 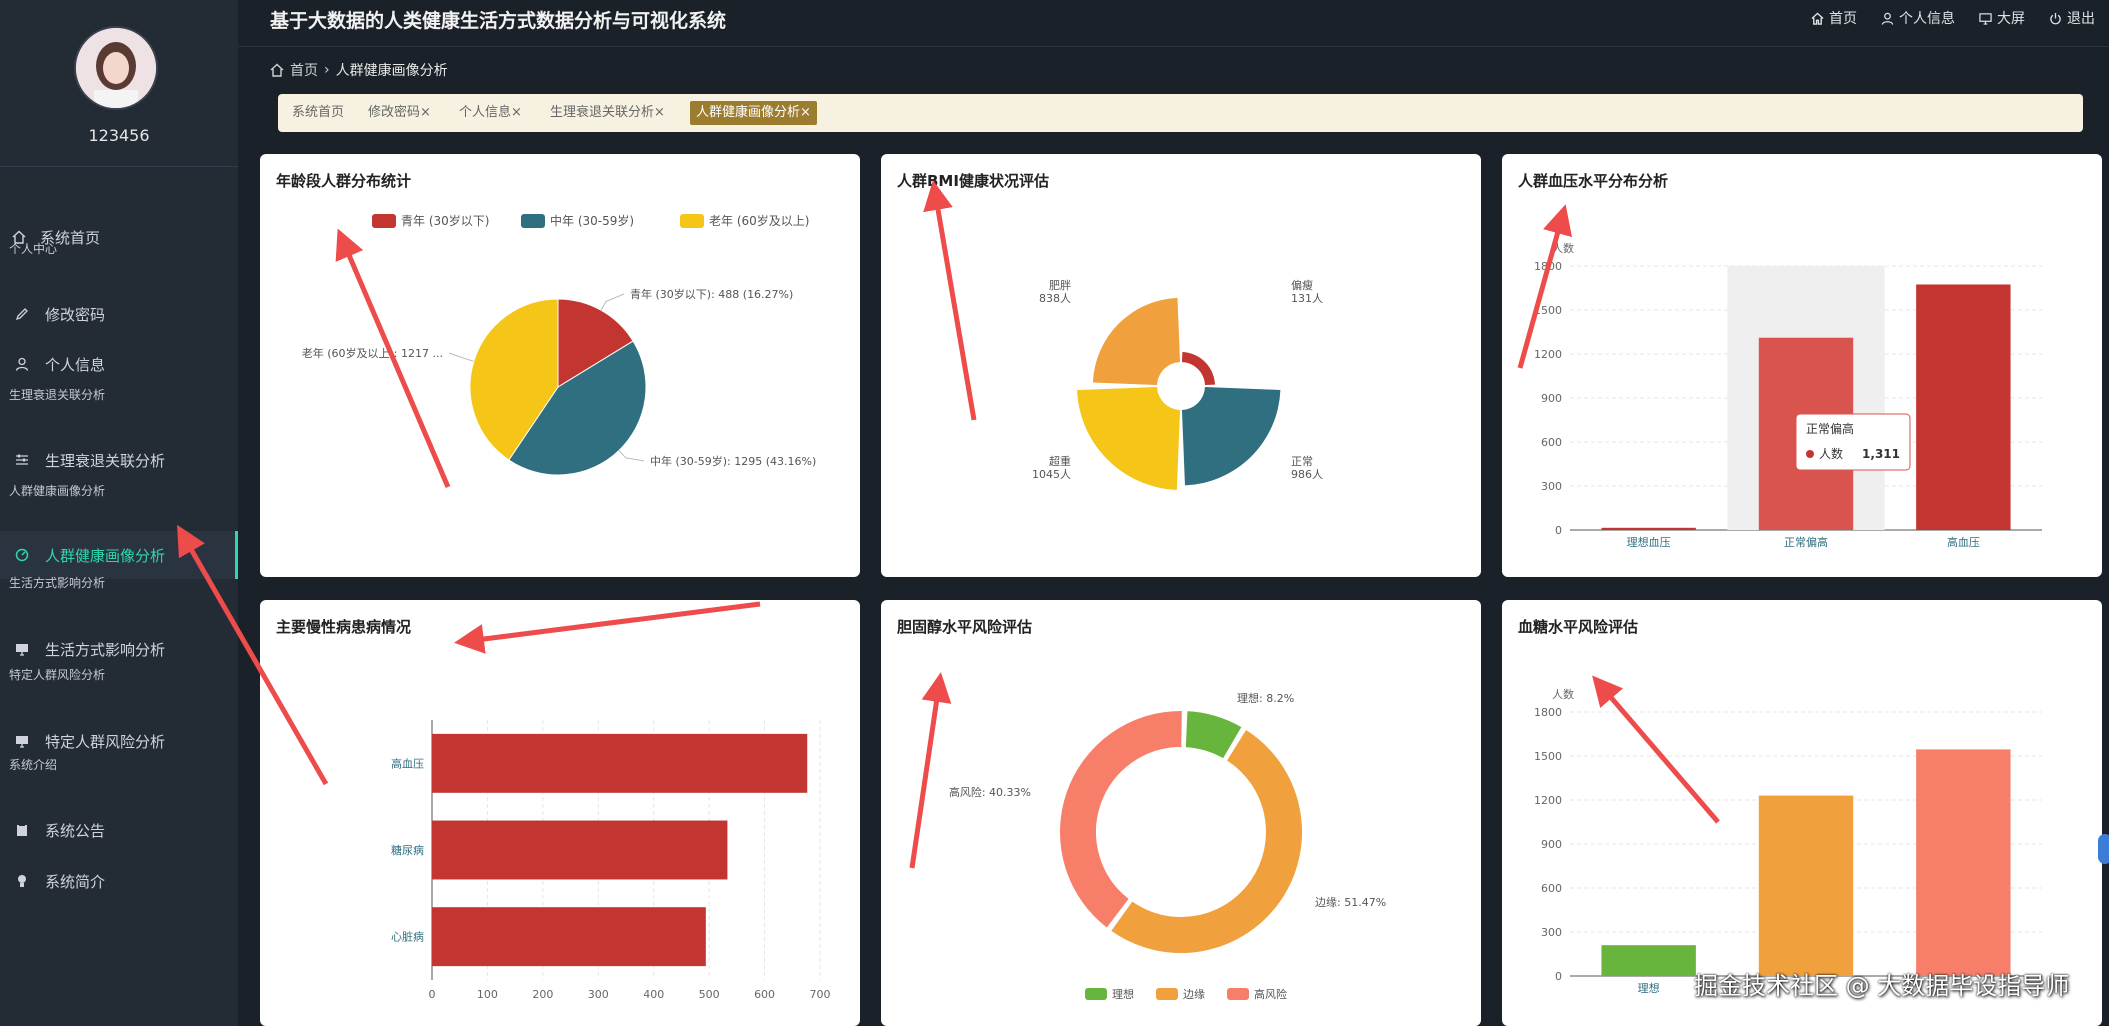 I want to click on sidebar-item-label: 个人信息, so click(x=75, y=364).